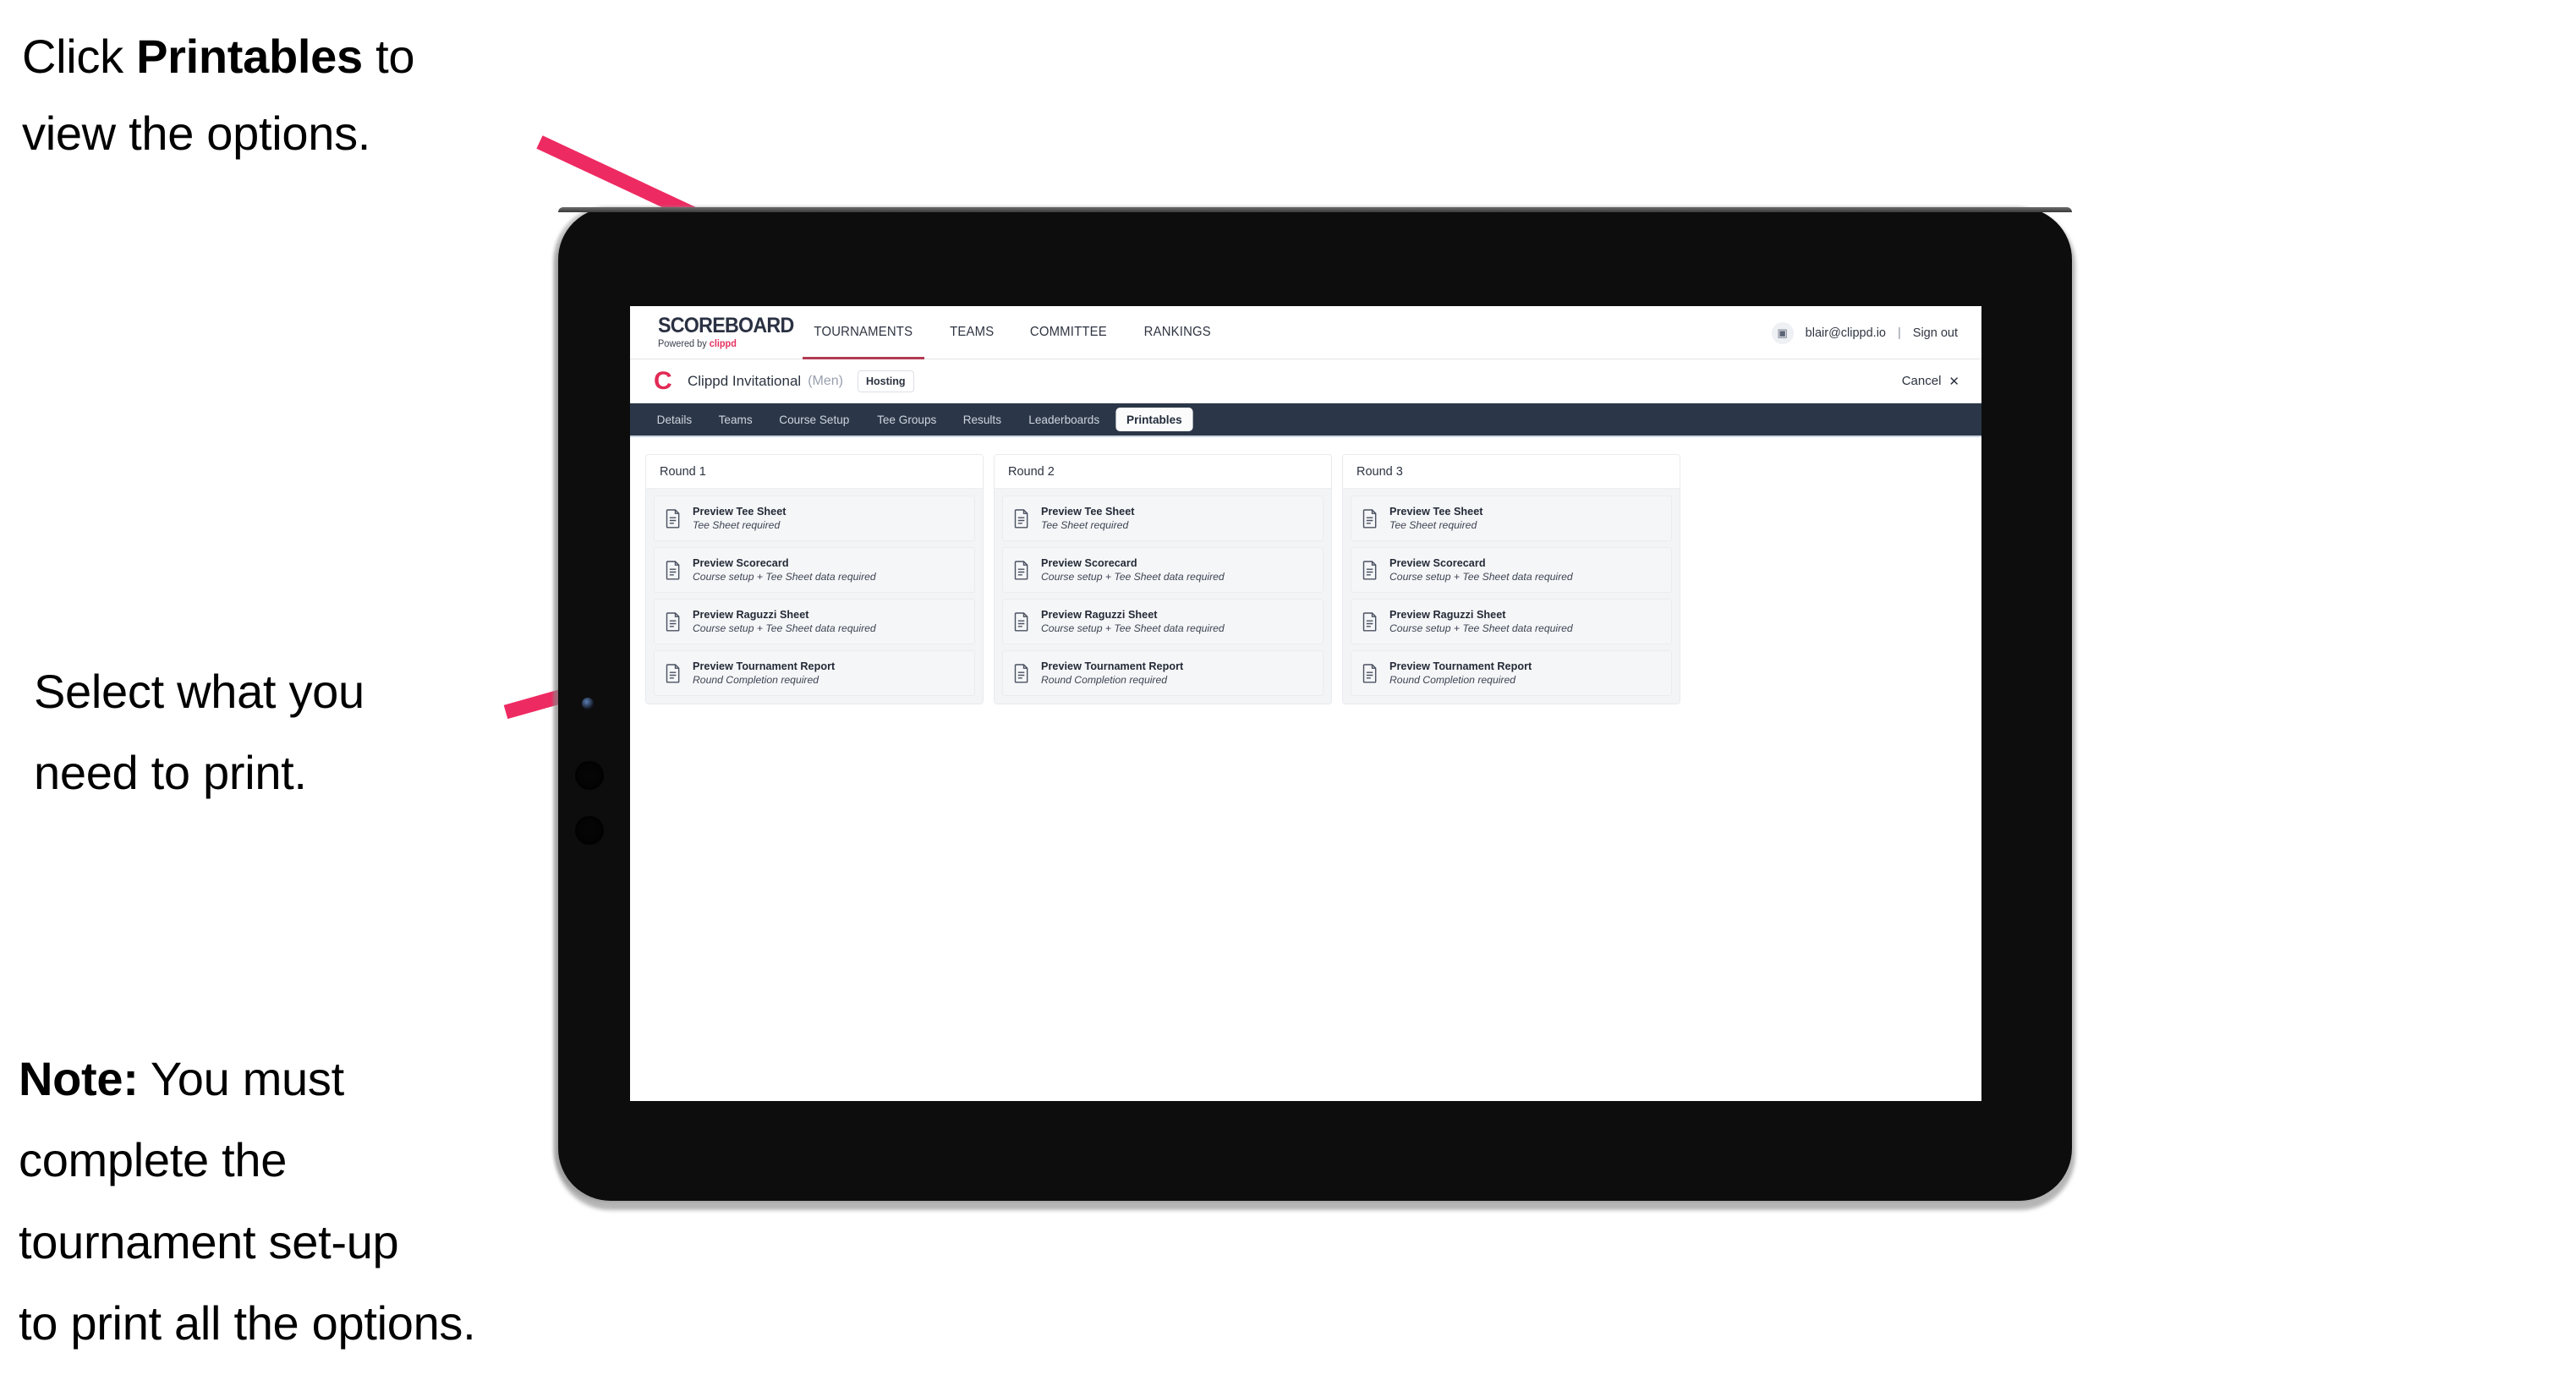 The image size is (2576, 1386). I want to click on round-column-title: Round 2, so click(1163, 472).